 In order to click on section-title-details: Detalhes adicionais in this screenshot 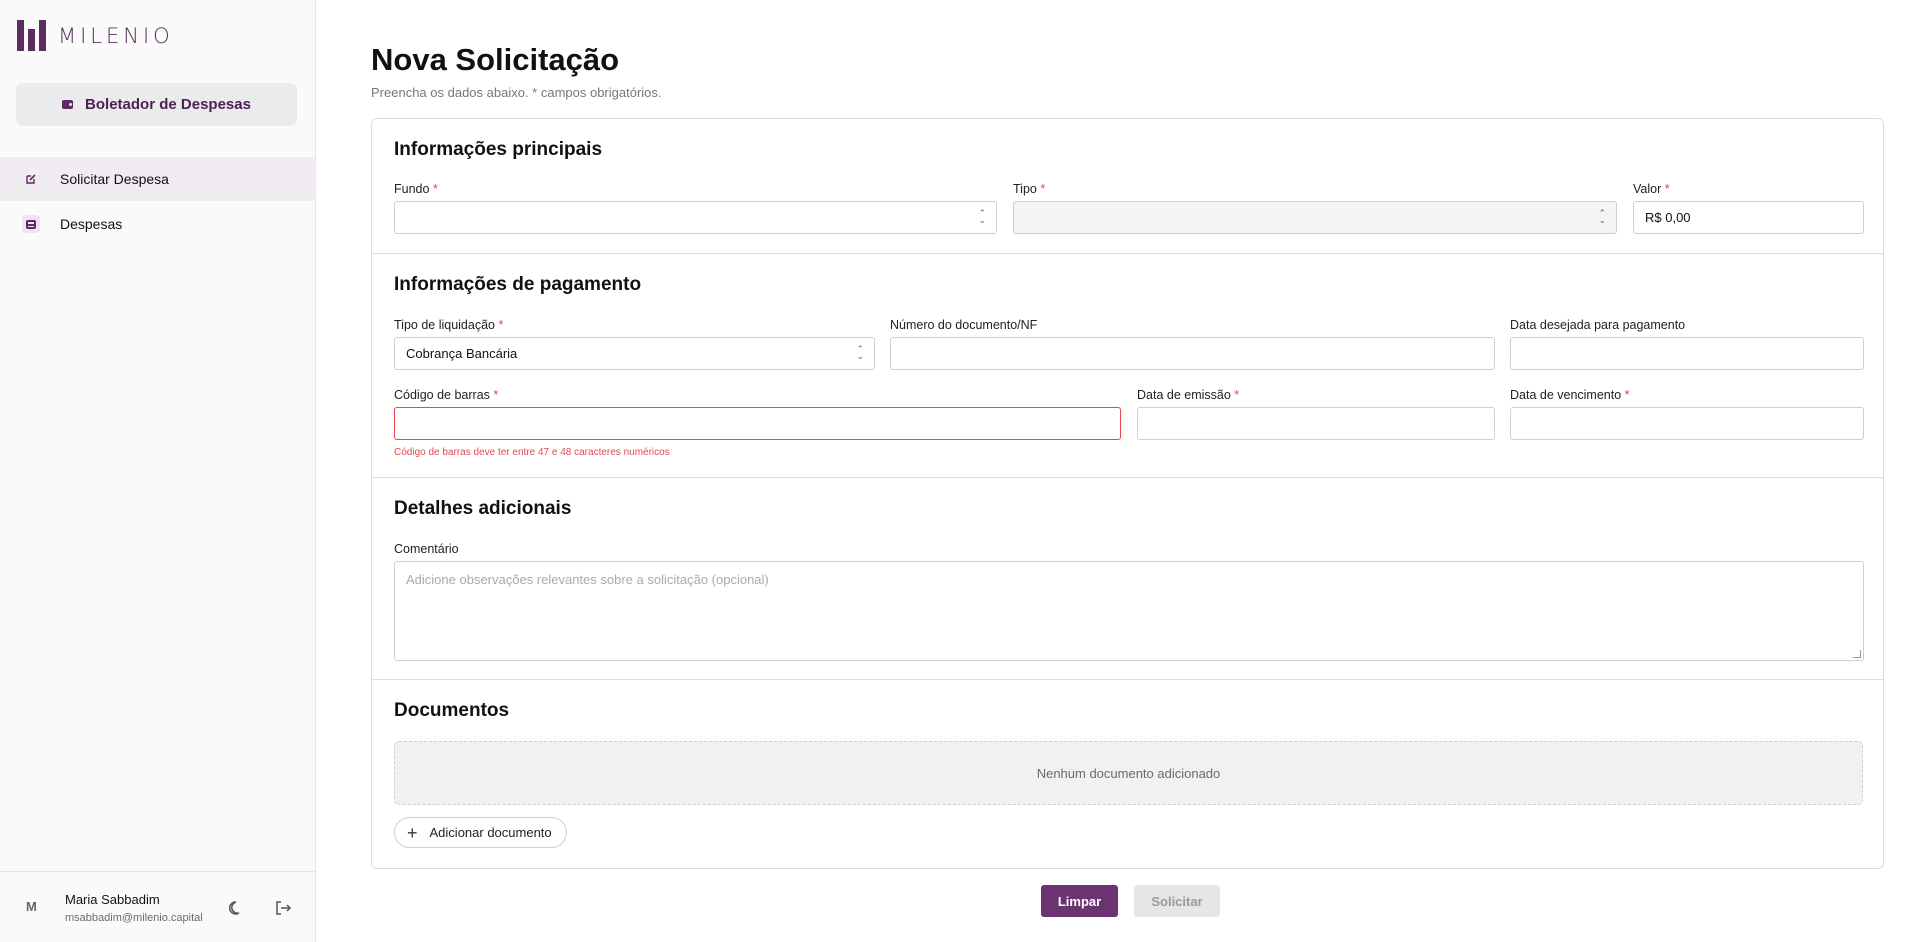, I will do `click(483, 508)`.